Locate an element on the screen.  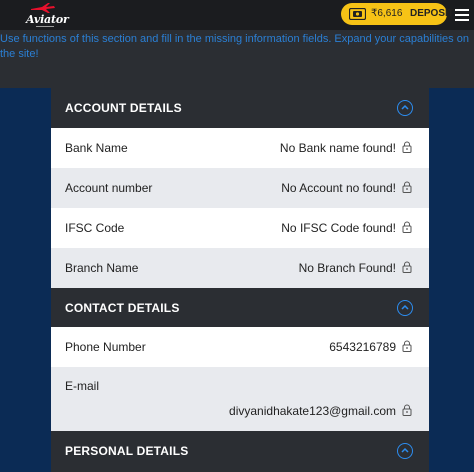
branch-name-label: Branch Name is located at coordinates (102, 268).